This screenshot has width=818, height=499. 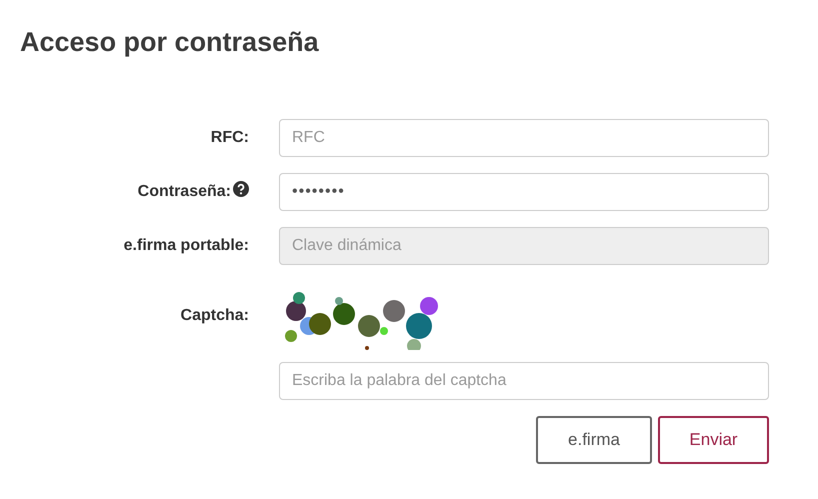 What do you see at coordinates (229, 138) in the screenshot?
I see `field-label: RFC:` at bounding box center [229, 138].